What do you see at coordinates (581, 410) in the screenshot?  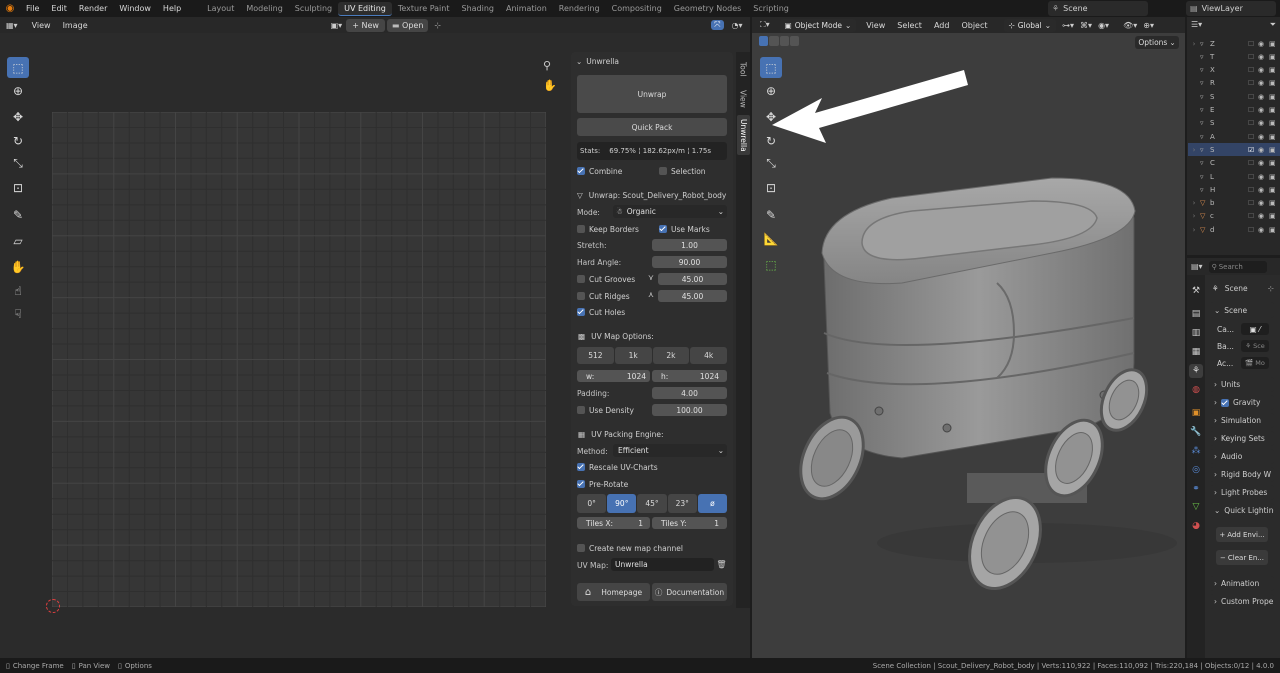 I see `use-density-check-icon` at bounding box center [581, 410].